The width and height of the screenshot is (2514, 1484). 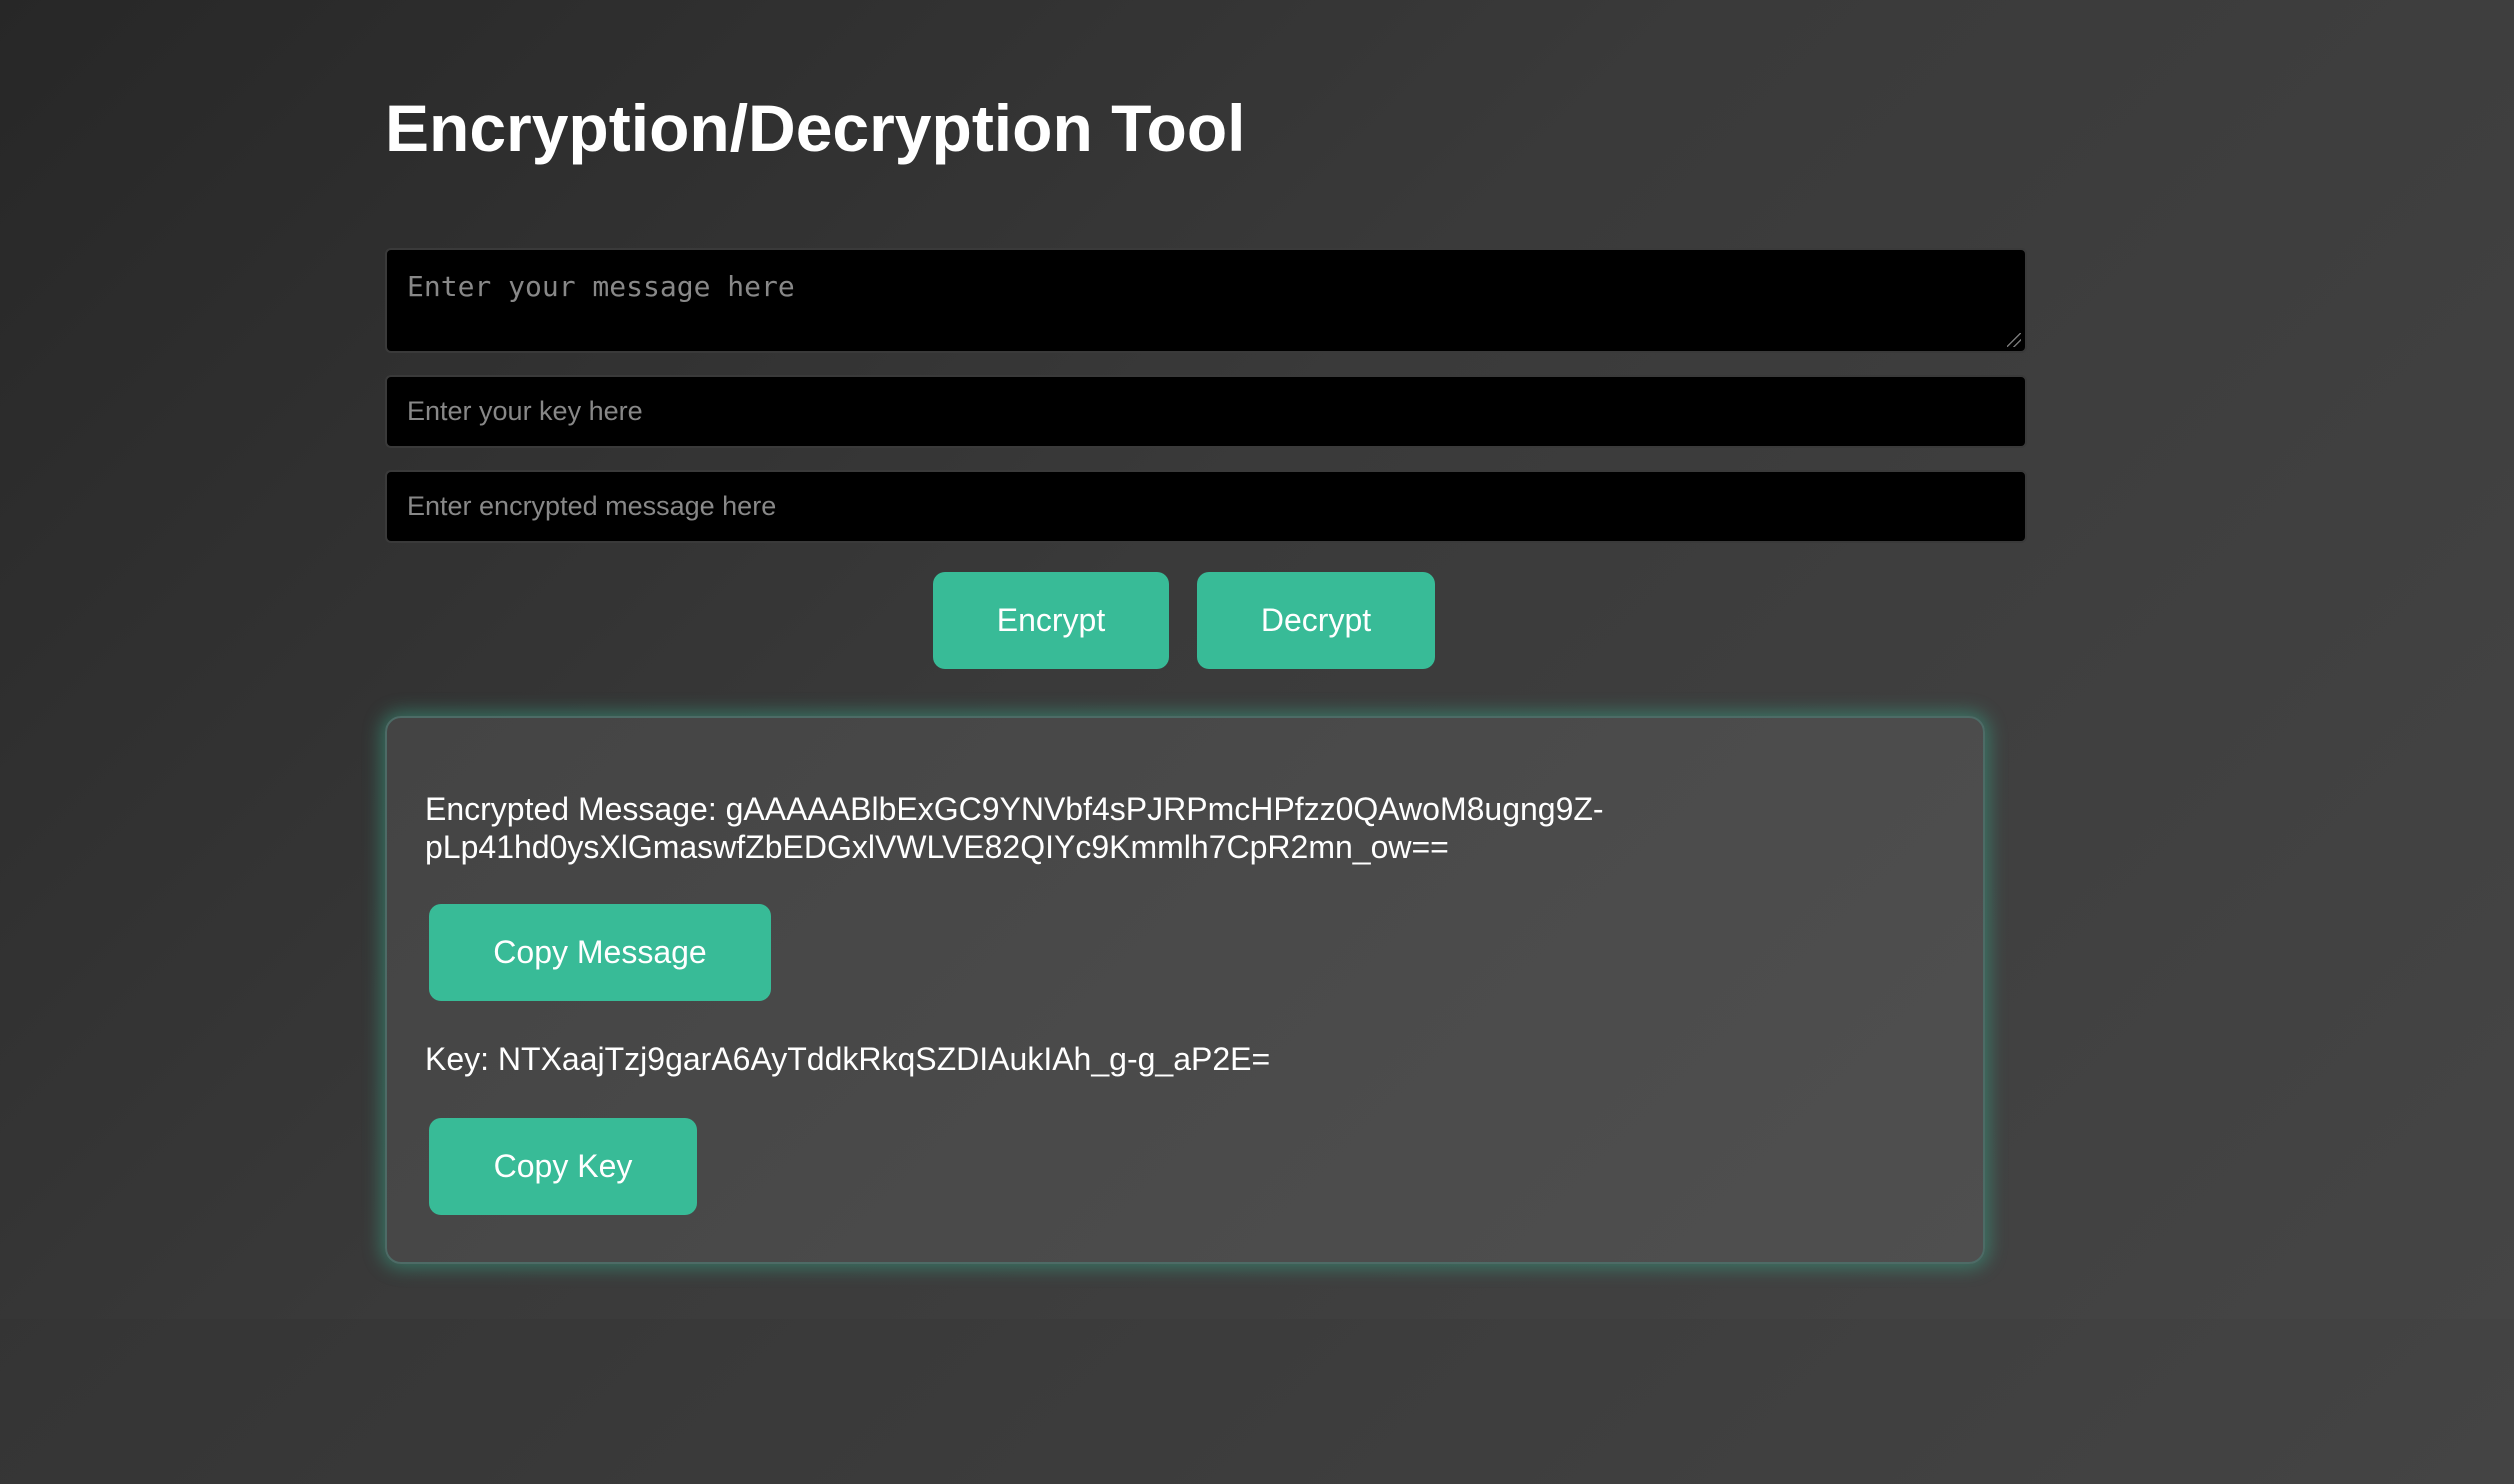 I want to click on message-textarea: Enter your message here, so click(x=1206, y=300).